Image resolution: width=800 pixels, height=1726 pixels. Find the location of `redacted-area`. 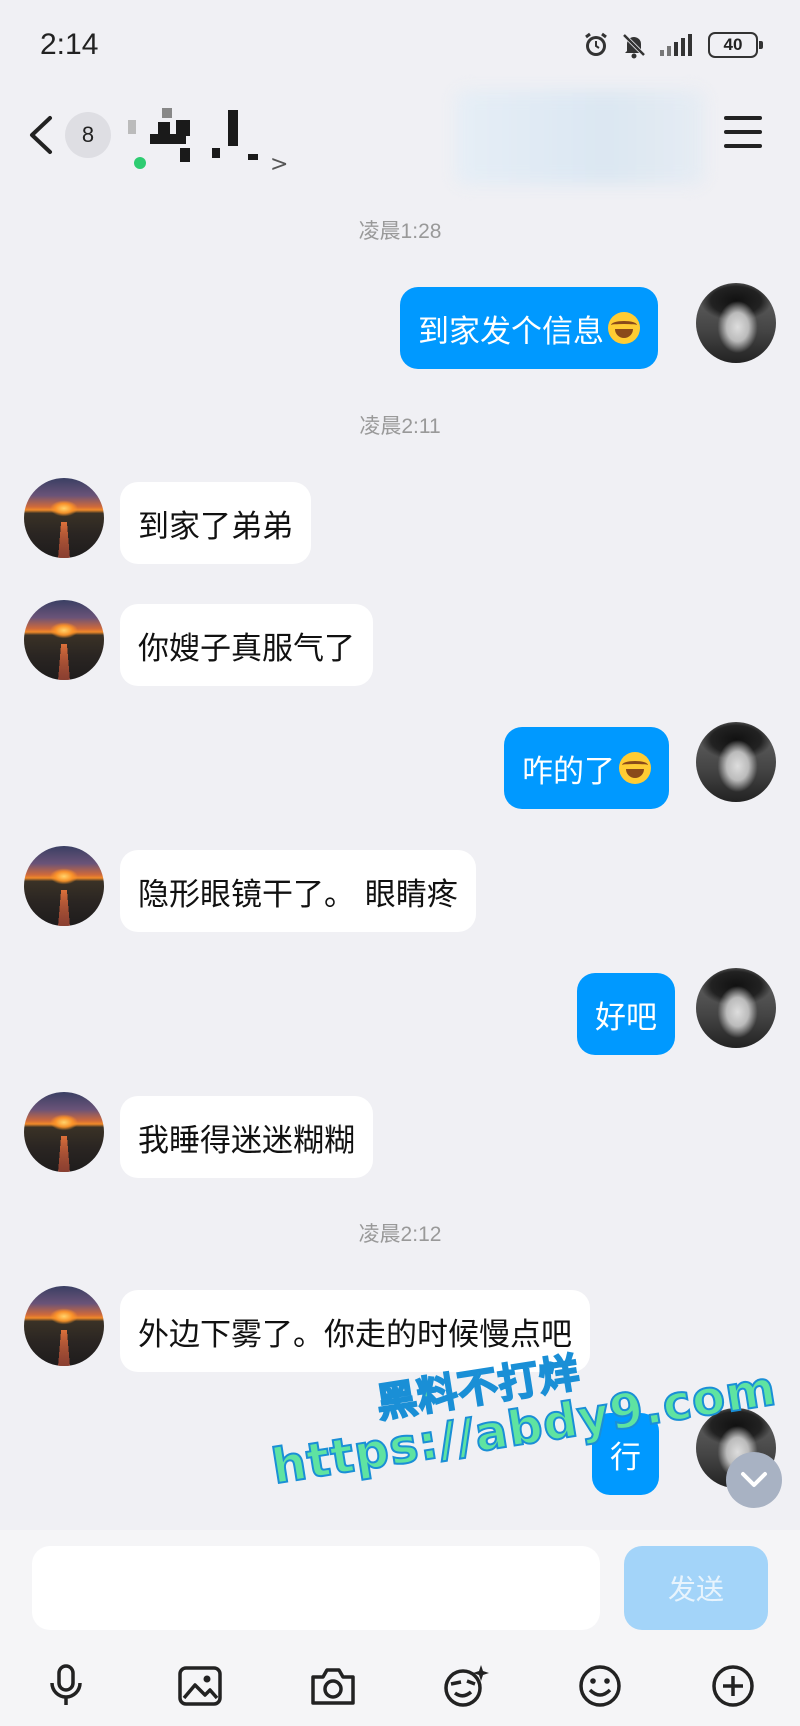

redacted-area is located at coordinates (580, 137).